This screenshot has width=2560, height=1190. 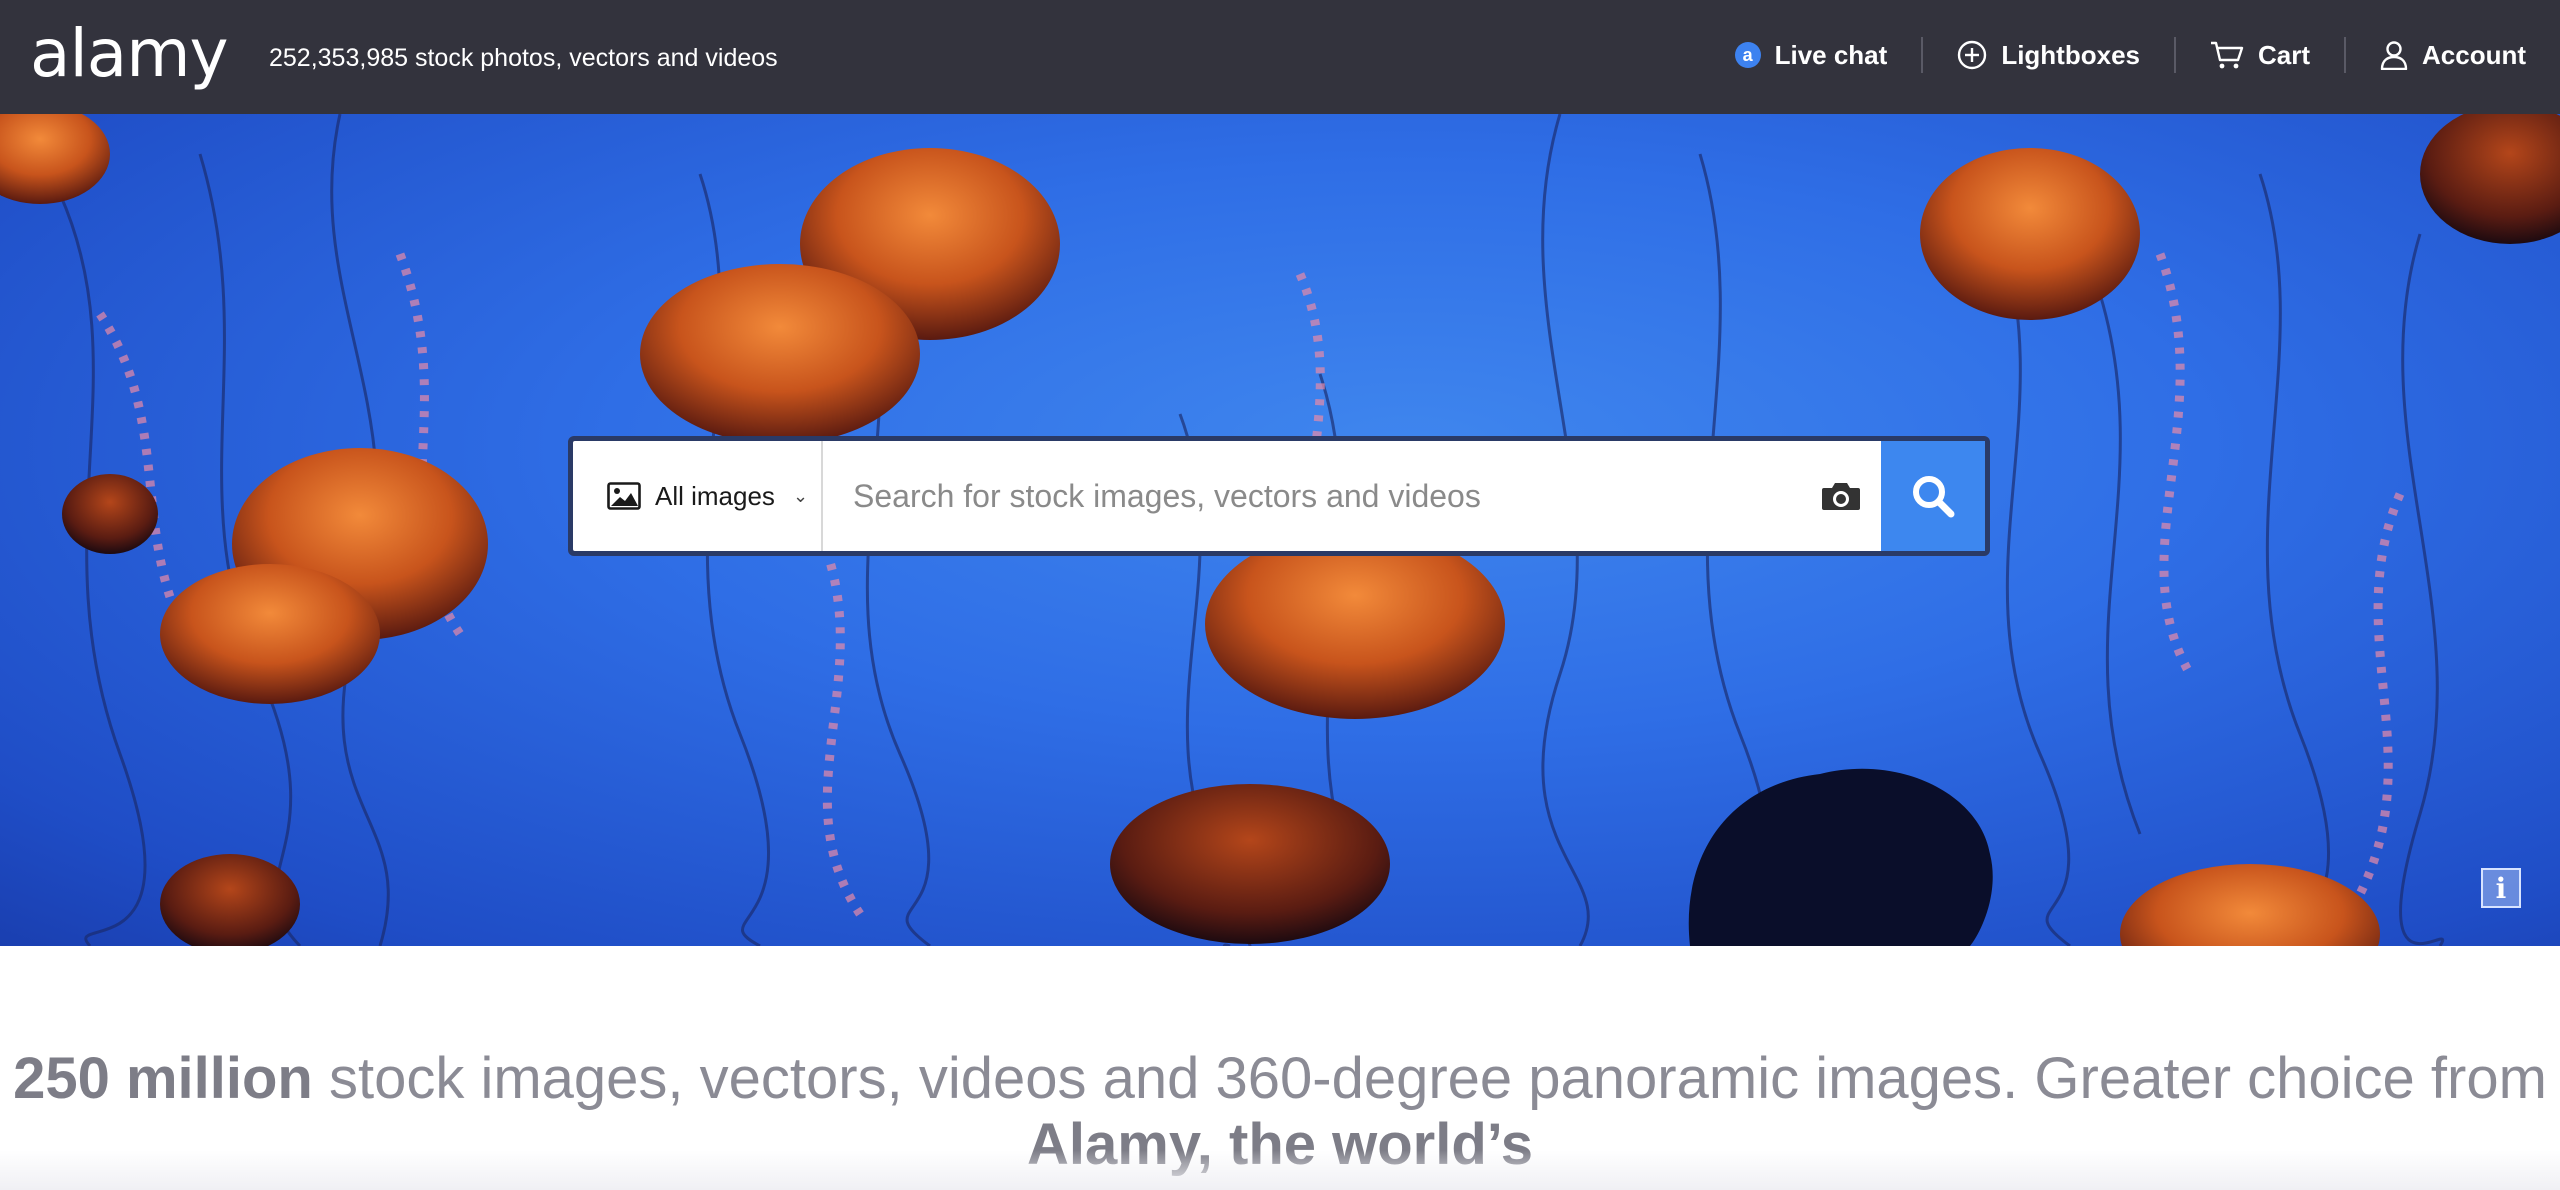 I want to click on live-chat-link: a Live chat, so click(x=1811, y=55).